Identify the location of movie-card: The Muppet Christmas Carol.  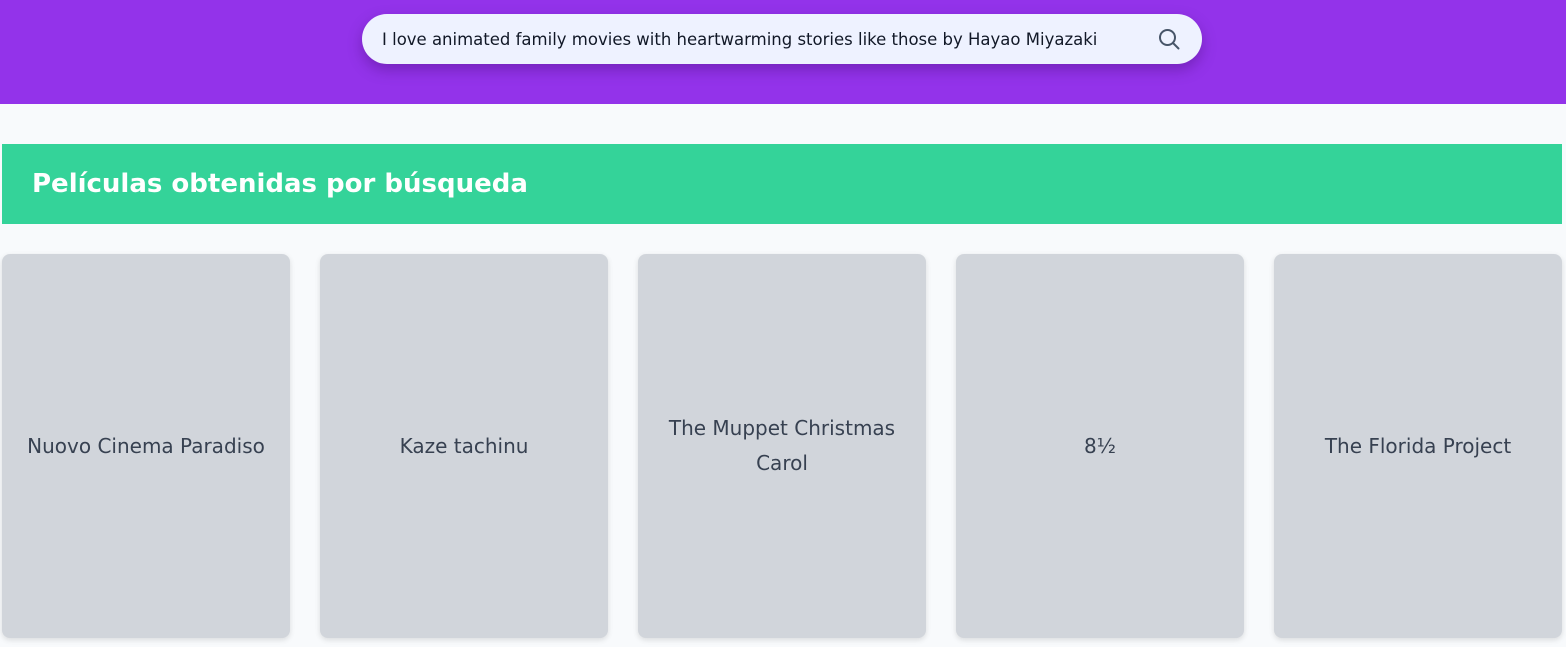
(782, 446).